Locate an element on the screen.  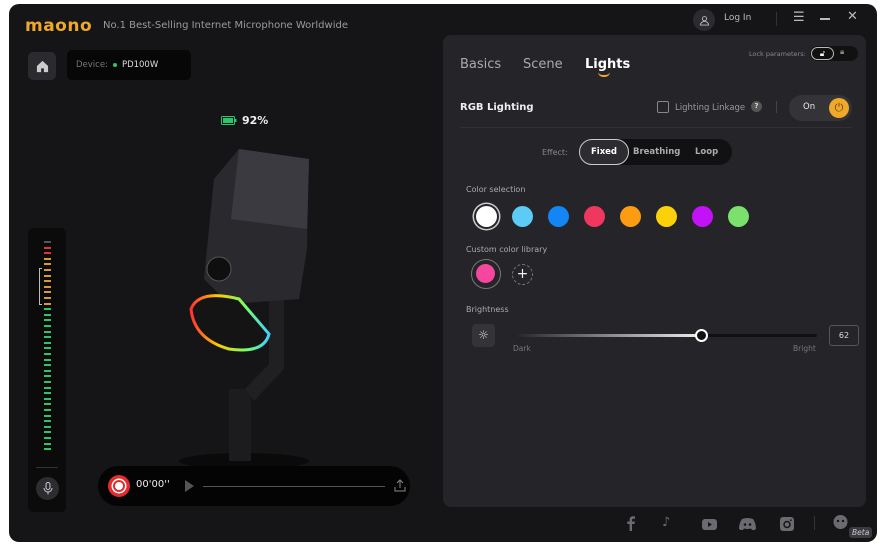
help-icon: ? is located at coordinates (756, 106).